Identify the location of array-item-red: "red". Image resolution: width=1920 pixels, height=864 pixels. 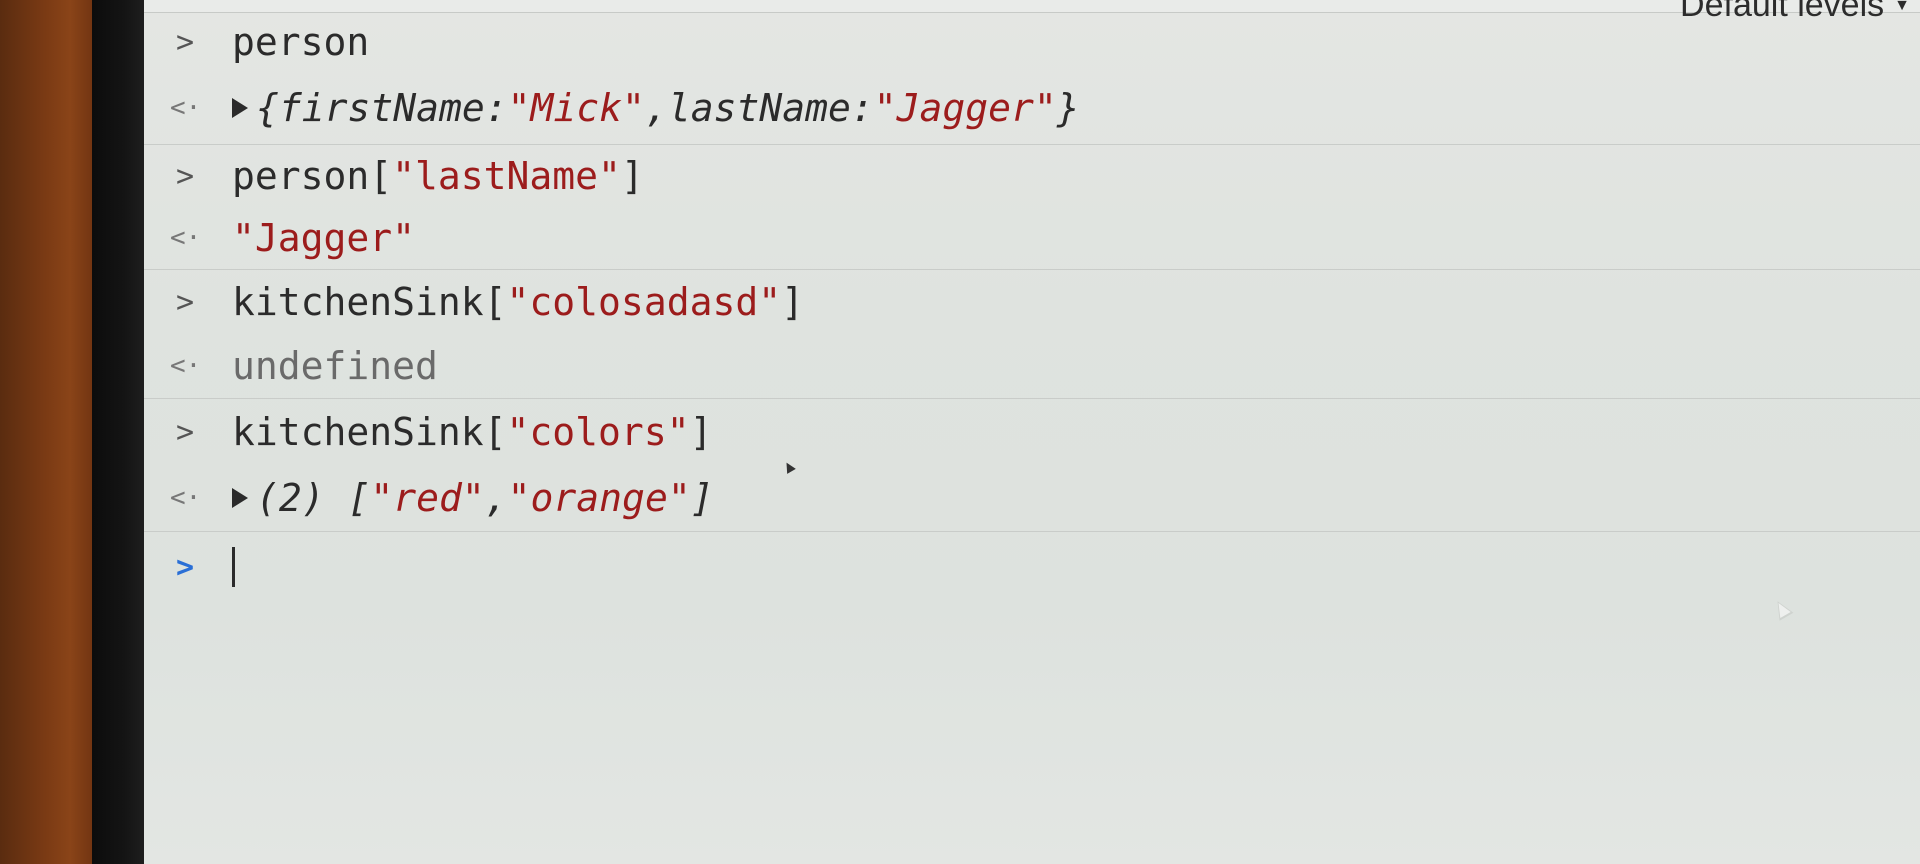
(427, 498).